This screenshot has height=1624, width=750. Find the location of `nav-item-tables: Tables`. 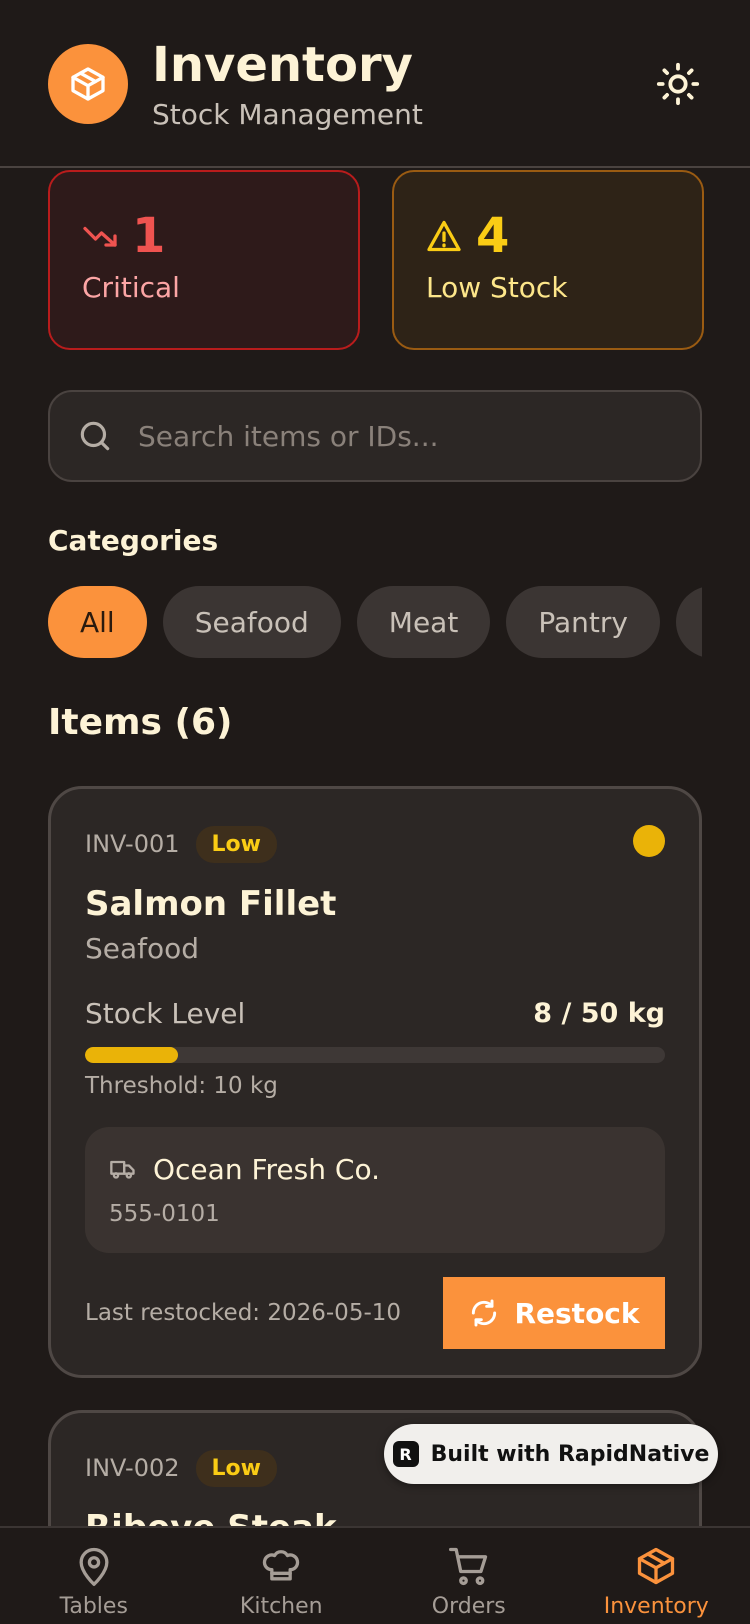

nav-item-tables: Tables is located at coordinates (94, 1576).